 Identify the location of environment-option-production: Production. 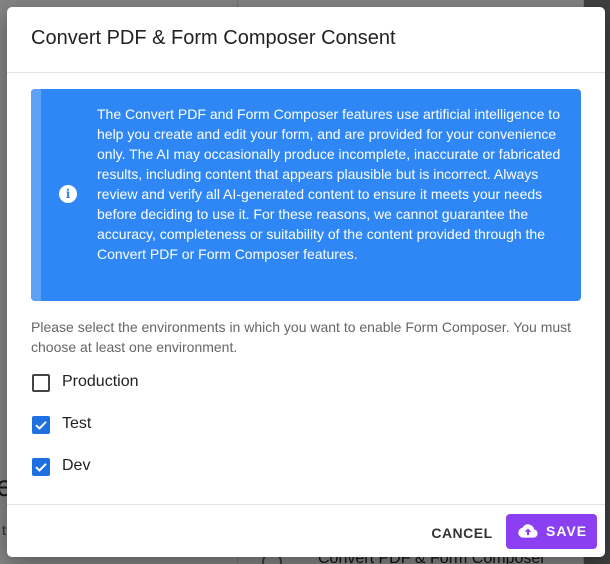
(181, 383).